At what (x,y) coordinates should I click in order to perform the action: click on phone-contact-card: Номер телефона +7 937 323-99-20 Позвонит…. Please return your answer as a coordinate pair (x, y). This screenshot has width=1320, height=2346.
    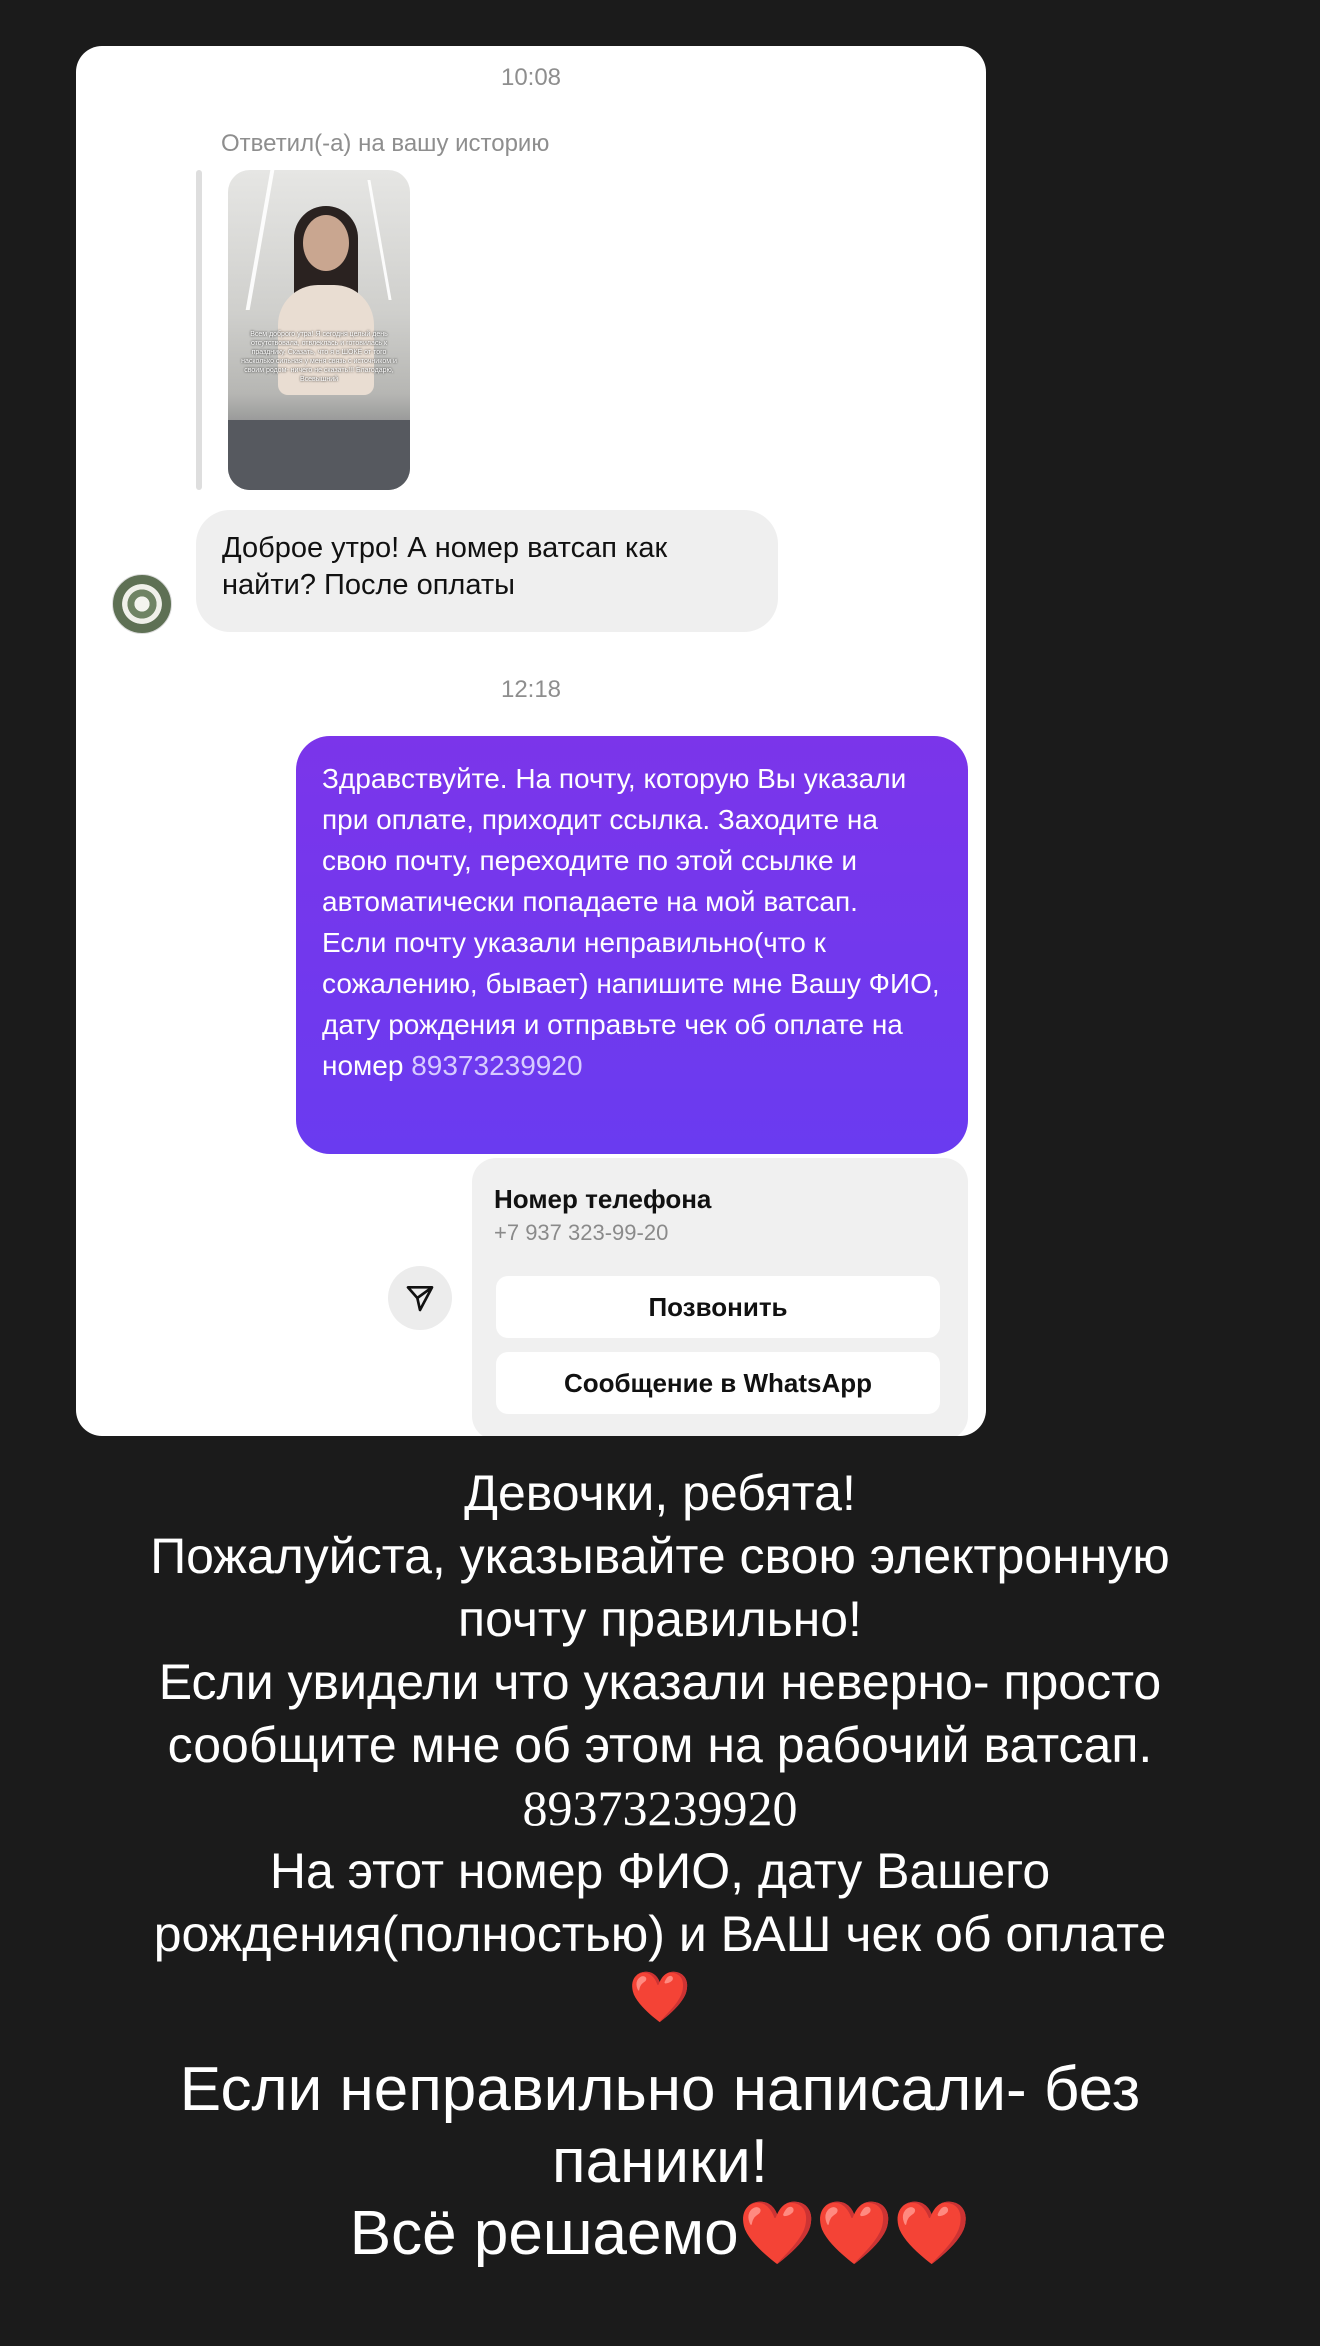
    Looking at the image, I should click on (720, 1297).